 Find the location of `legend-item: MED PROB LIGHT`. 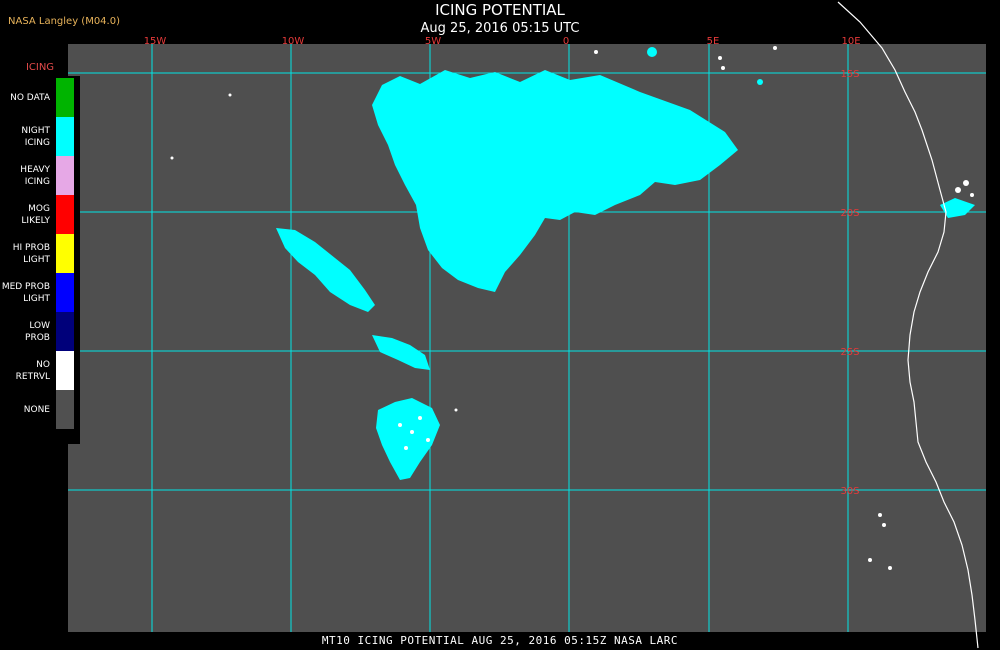

legend-item: MED PROB LIGHT is located at coordinates (38, 292).